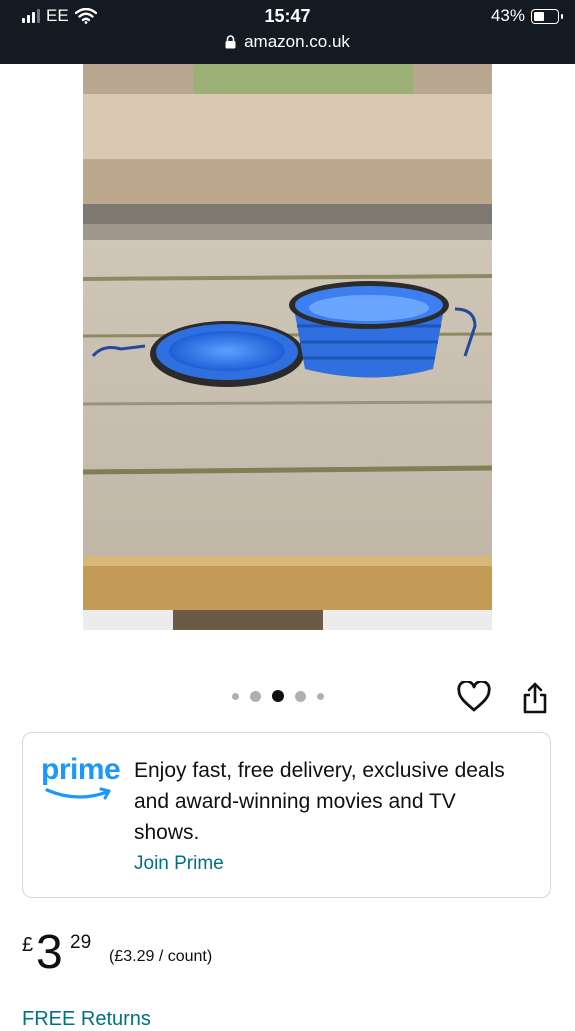 The width and height of the screenshot is (575, 1031). What do you see at coordinates (28, 945) in the screenshot?
I see `price-currency: £` at bounding box center [28, 945].